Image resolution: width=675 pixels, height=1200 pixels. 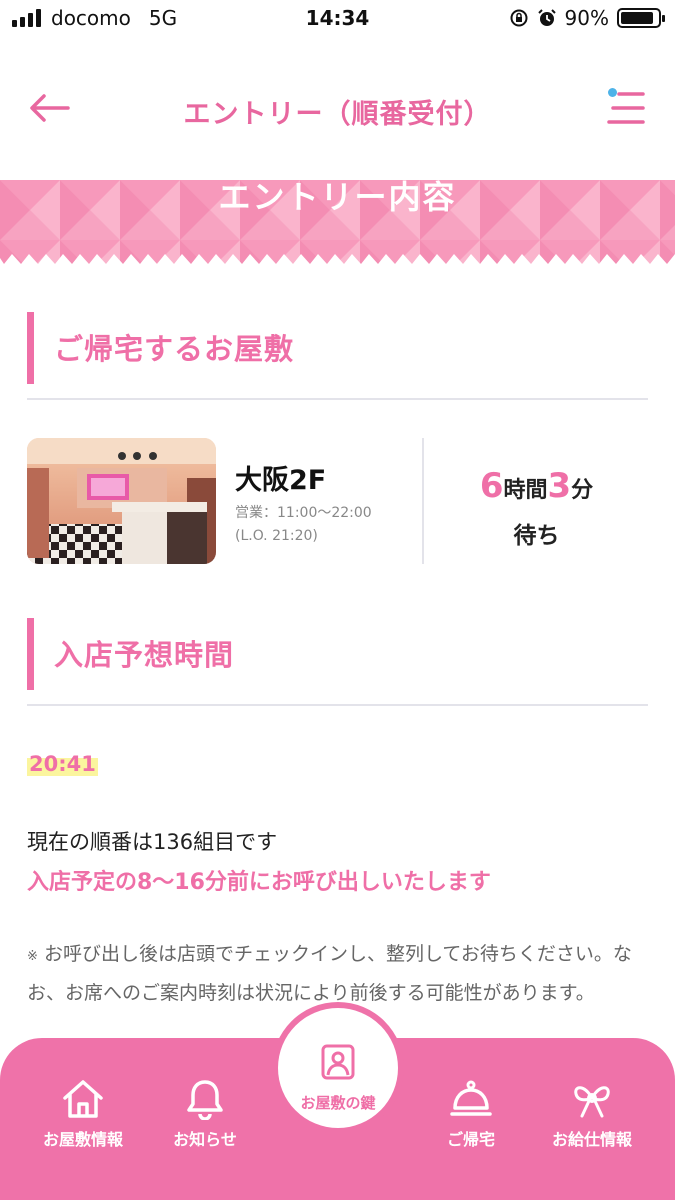 What do you see at coordinates (205, 1100) in the screenshot?
I see `bell-icon` at bounding box center [205, 1100].